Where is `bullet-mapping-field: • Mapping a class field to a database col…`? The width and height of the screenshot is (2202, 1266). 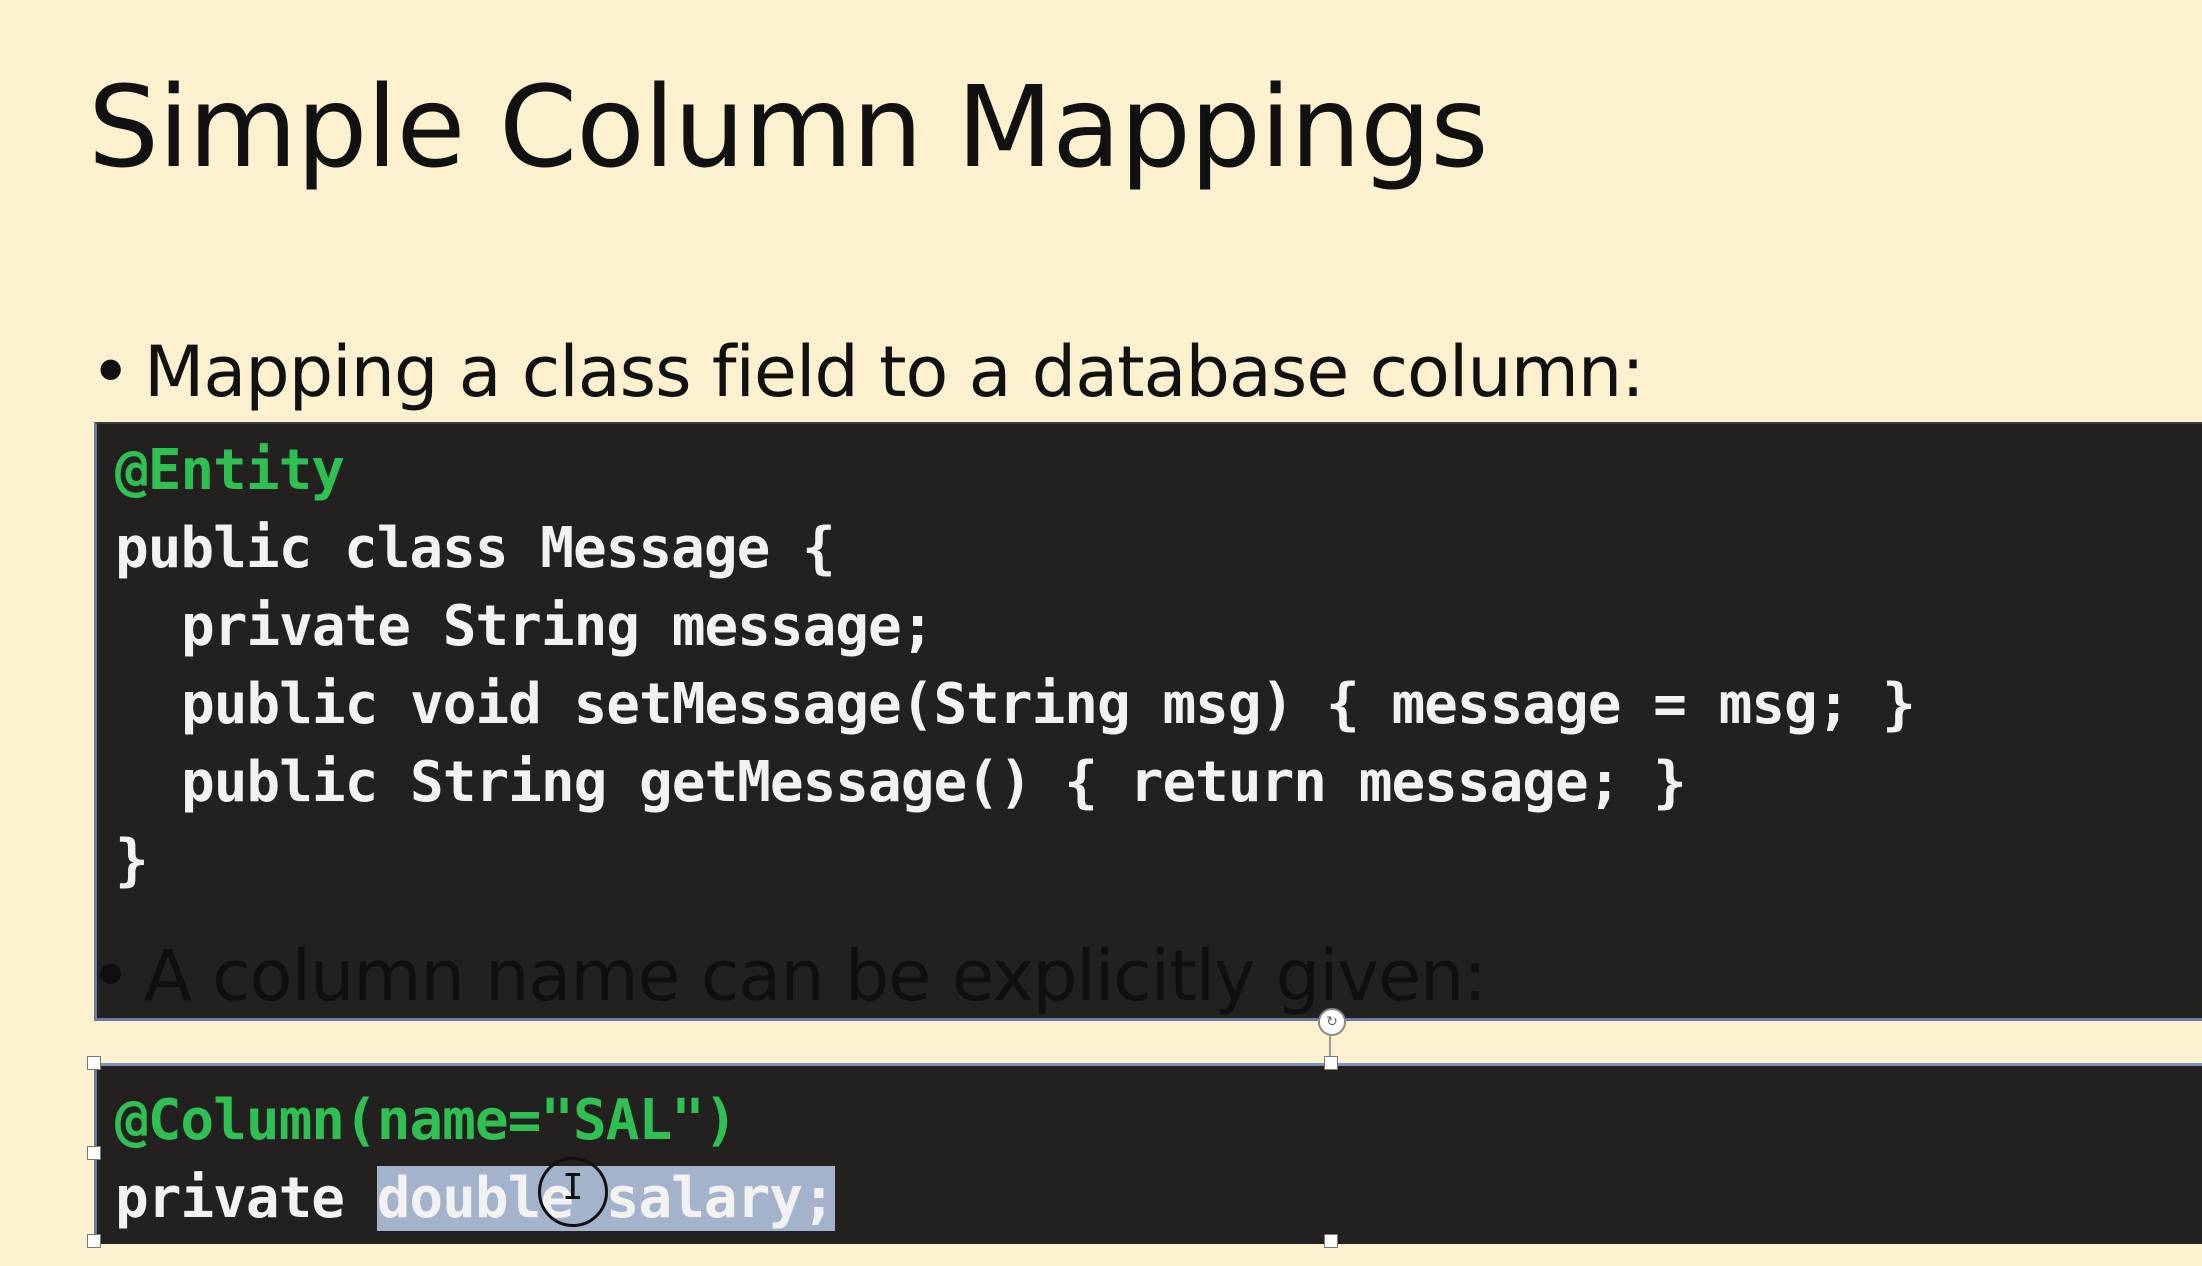
bullet-mapping-field: • Mapping a class field to a database col… is located at coordinates (867, 372).